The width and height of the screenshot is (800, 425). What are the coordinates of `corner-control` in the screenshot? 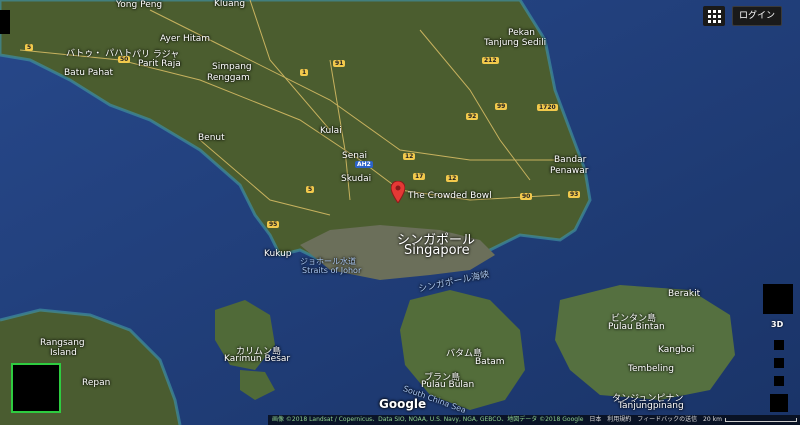 It's located at (5, 22).